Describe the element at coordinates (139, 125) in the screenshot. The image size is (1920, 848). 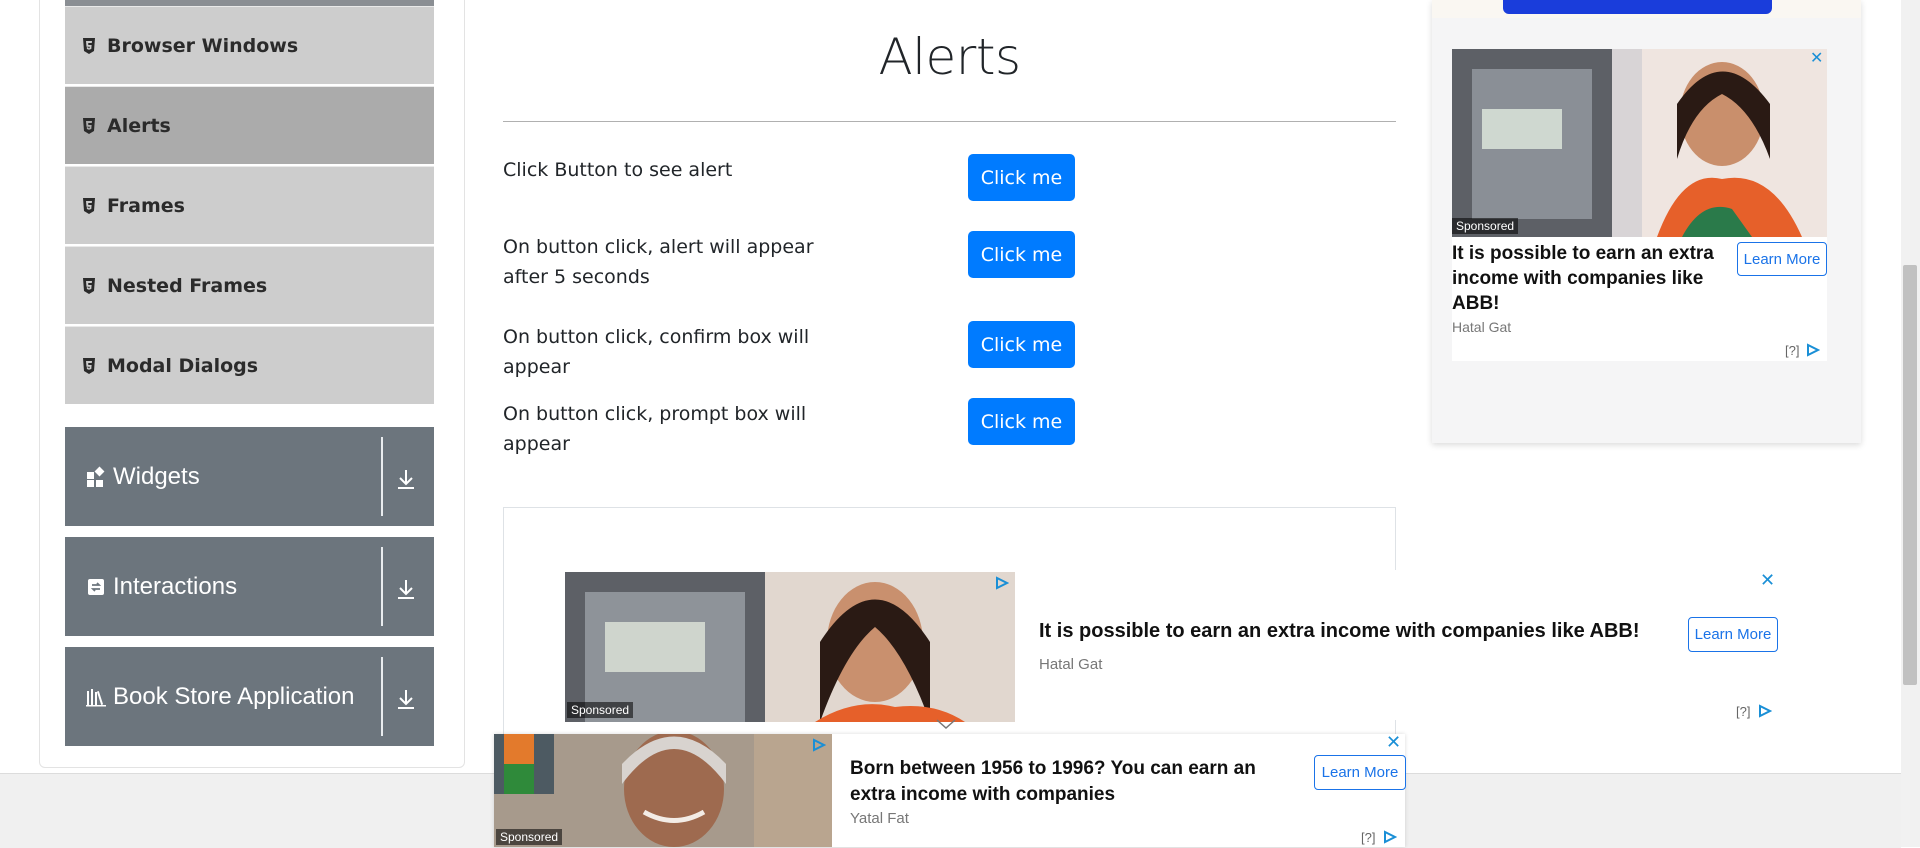
I see `sidebar-item-label: Alerts` at that location.